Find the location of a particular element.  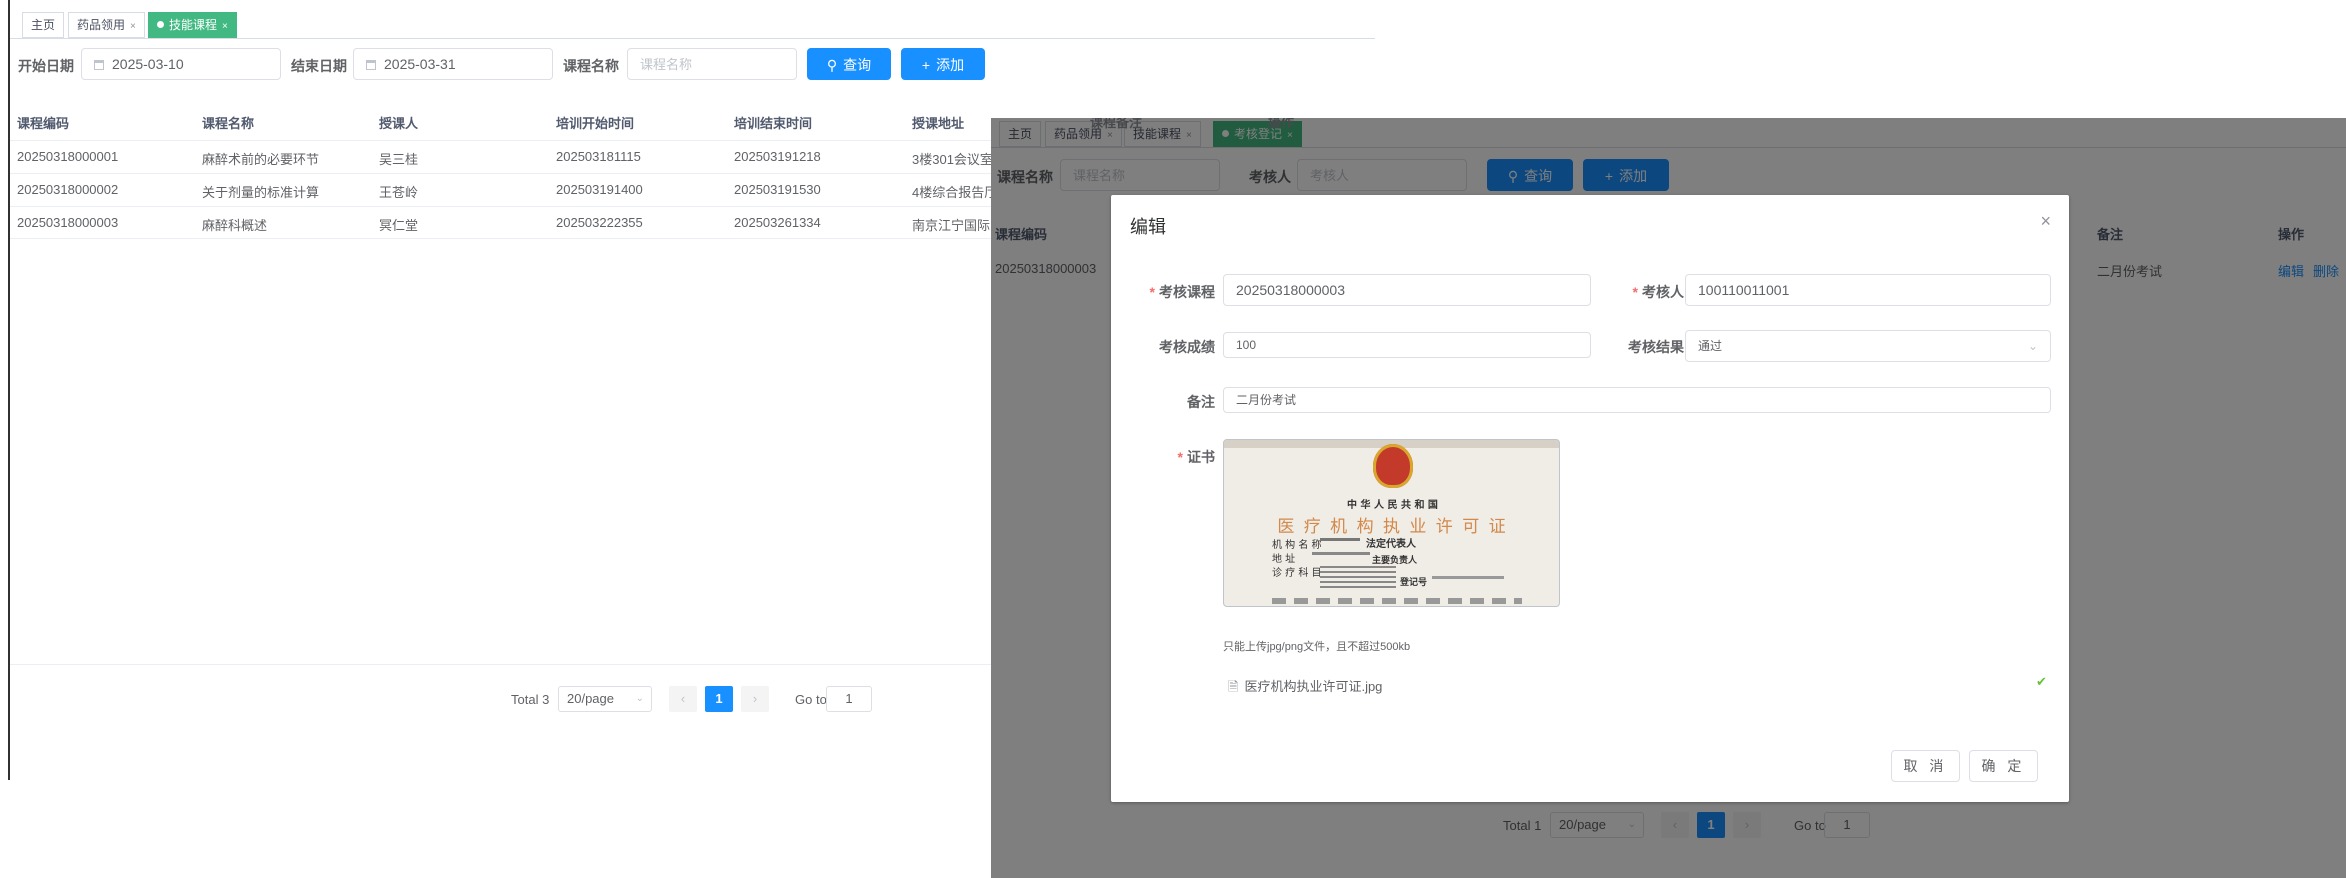

result-field-label: 考核结果 is located at coordinates (1656, 347).